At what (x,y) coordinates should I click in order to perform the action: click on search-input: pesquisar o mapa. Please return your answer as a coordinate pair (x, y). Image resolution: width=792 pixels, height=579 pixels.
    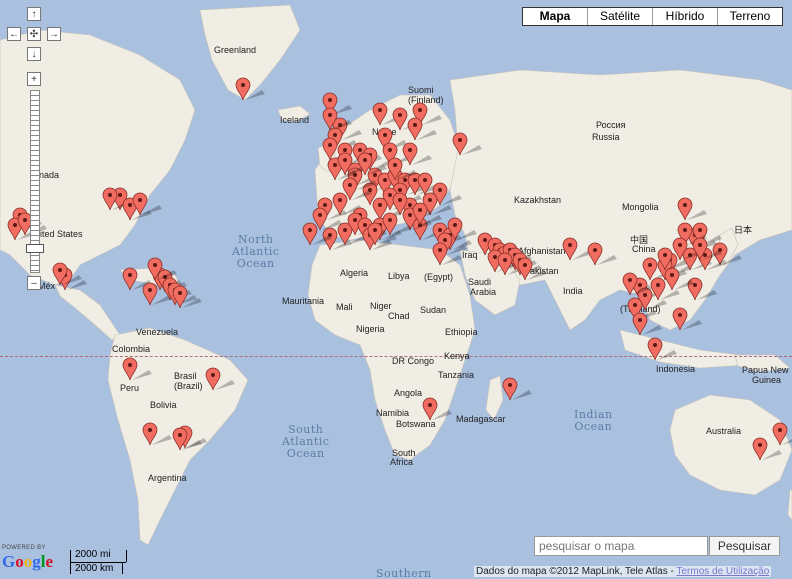
    Looking at the image, I should click on (621, 546).